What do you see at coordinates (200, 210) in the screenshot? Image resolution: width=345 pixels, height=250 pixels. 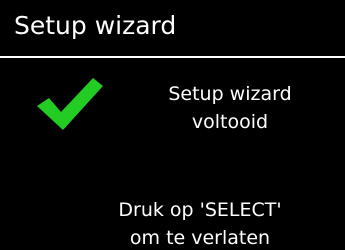 I see `exit-hint-line1: Druk op 'SELECT'` at bounding box center [200, 210].